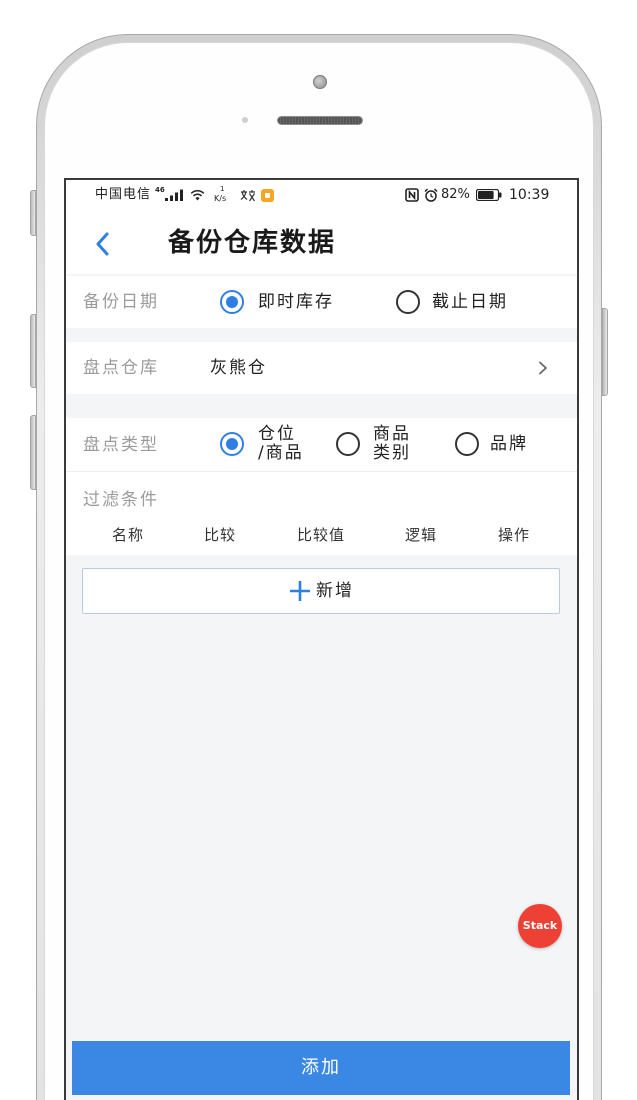 The height and width of the screenshot is (1100, 637). Describe the element at coordinates (509, 444) in the screenshot. I see `option-label-brand: 品牌` at that location.